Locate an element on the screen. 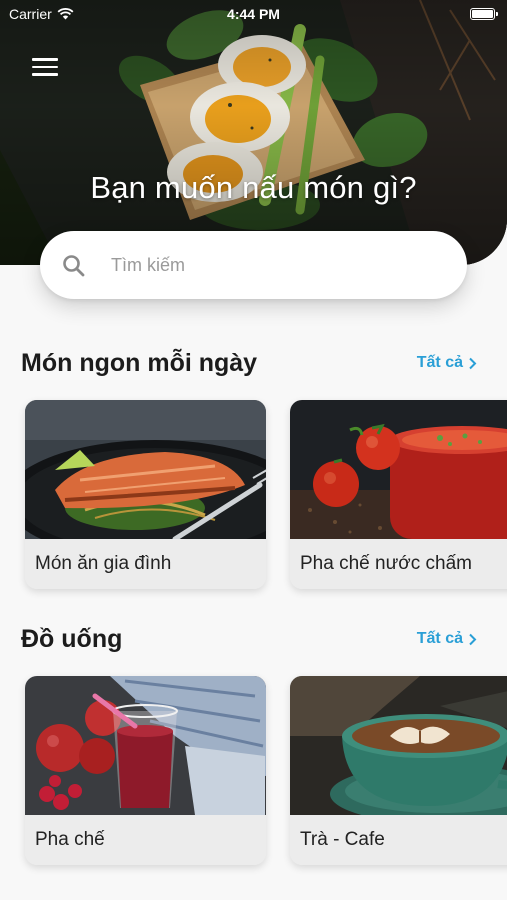 The width and height of the screenshot is (507, 900). section-title-drinks: Đồ uống is located at coordinates (72, 639).